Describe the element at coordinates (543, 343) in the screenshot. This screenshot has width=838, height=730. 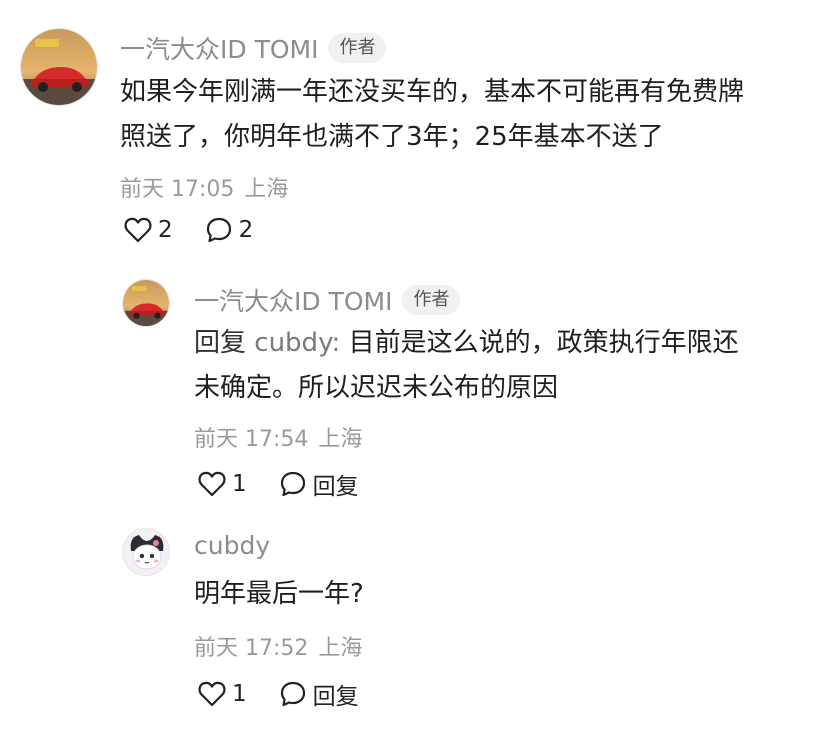
I see `comment-line-text: 目前是这么说的，政策执行年限还` at that location.